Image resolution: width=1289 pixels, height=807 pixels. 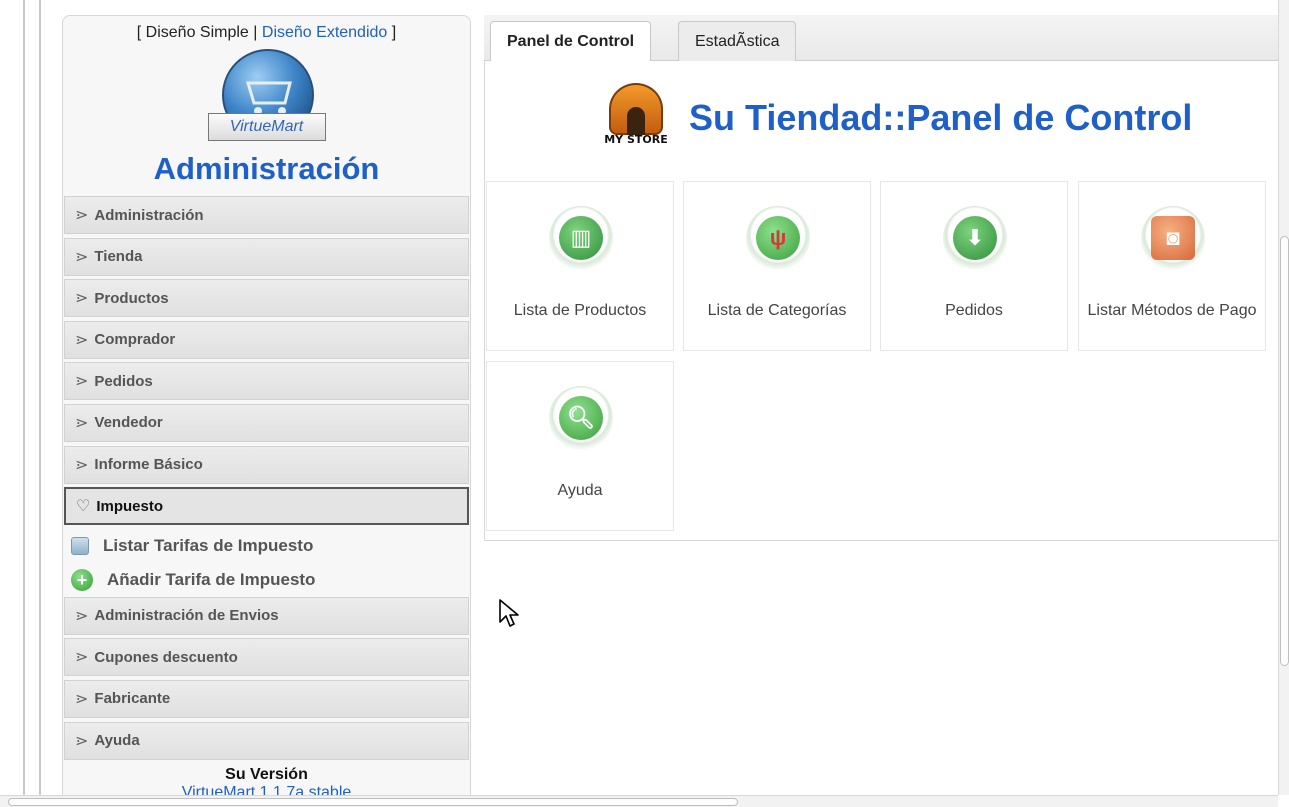 What do you see at coordinates (130, 506) in the screenshot?
I see `sidebar-item-label: Impuesto` at bounding box center [130, 506].